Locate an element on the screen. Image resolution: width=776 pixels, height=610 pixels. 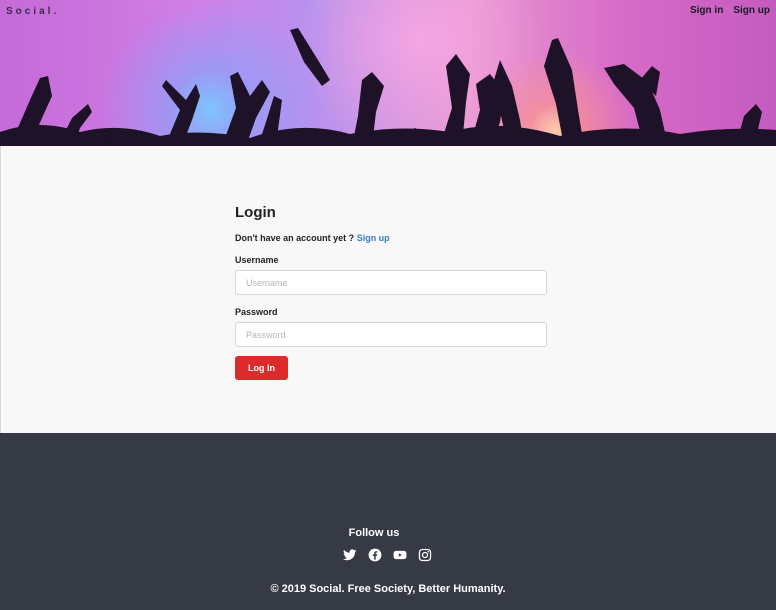
twitter-icon is located at coordinates (350, 555).